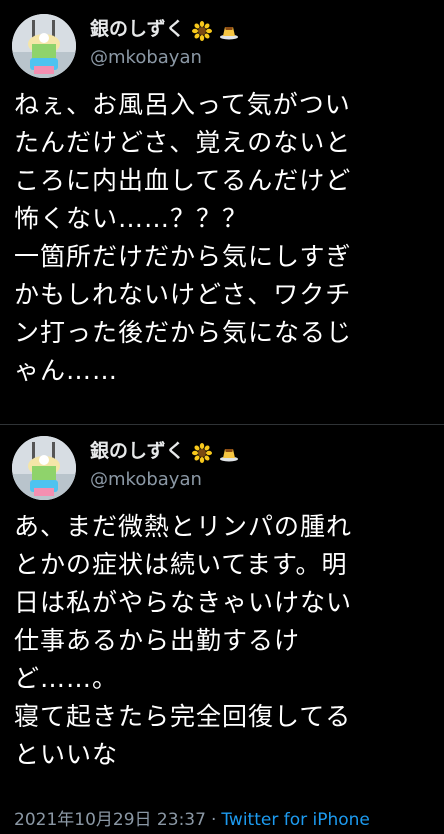  What do you see at coordinates (110, 820) in the screenshot?
I see `timestamp: 2021年10月29日 23:37` at bounding box center [110, 820].